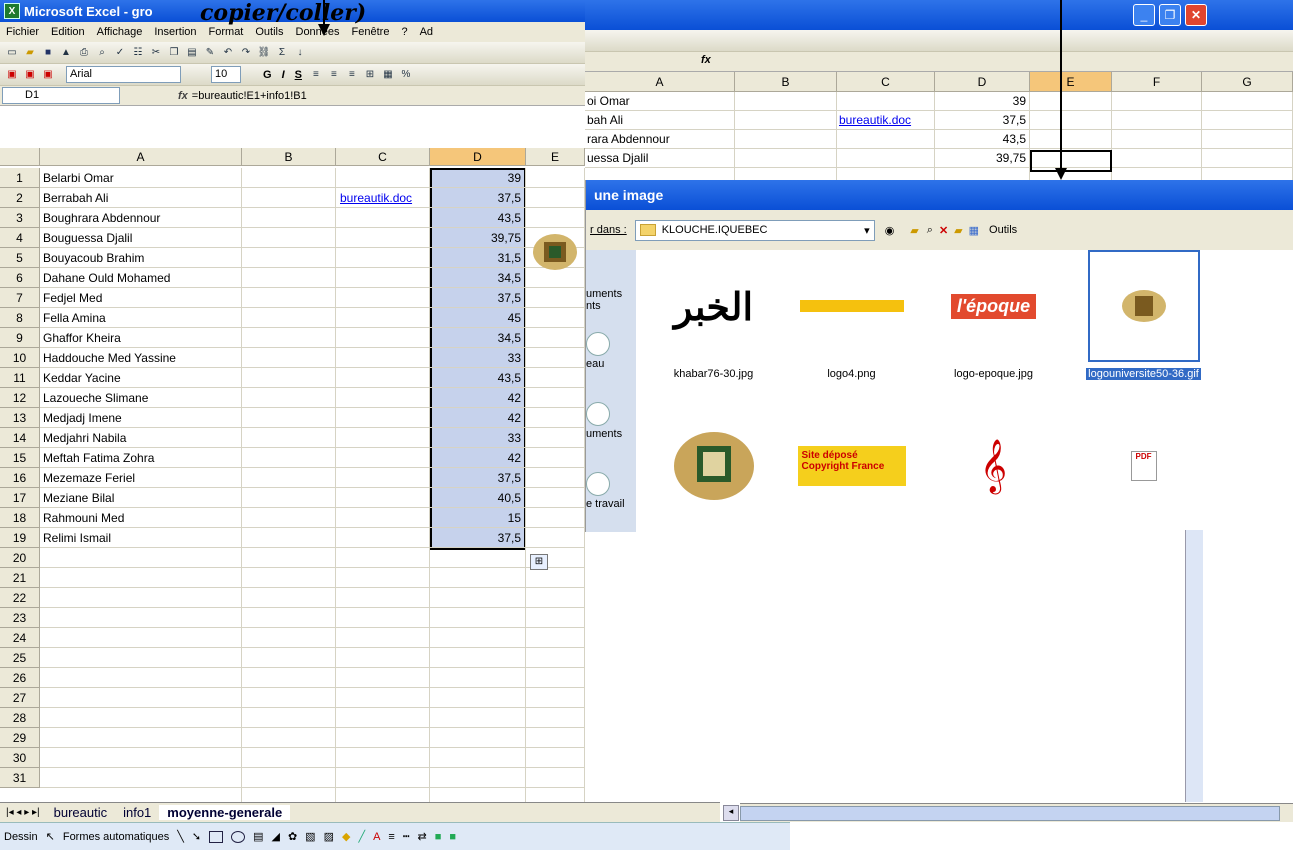  Describe the element at coordinates (982, 120) in the screenshot. I see `second-cell-value: 37,5` at that location.